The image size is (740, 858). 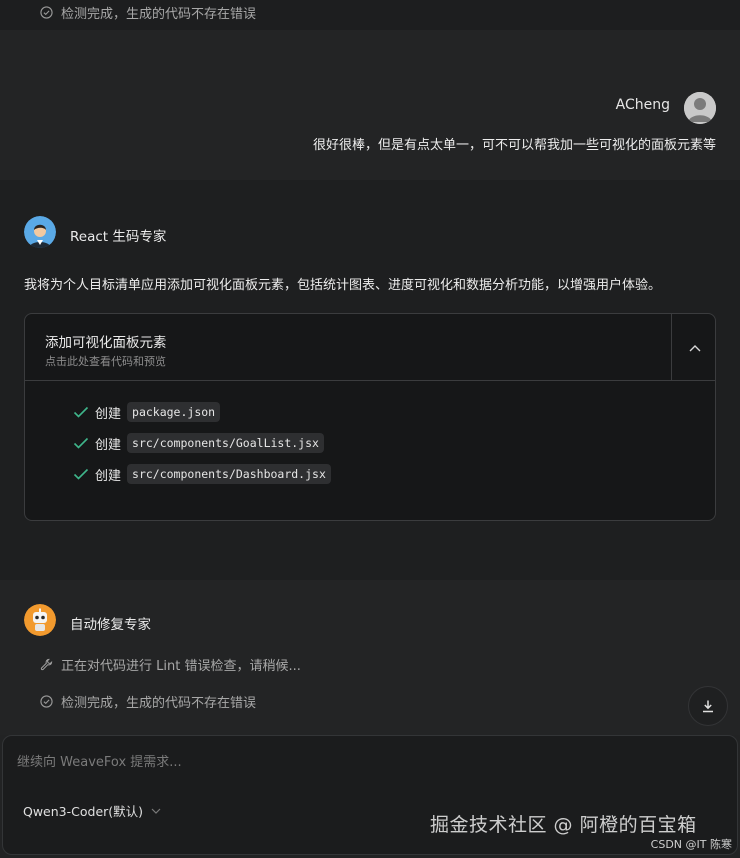 I want to click on chevron-down-icon, so click(x=156, y=811).